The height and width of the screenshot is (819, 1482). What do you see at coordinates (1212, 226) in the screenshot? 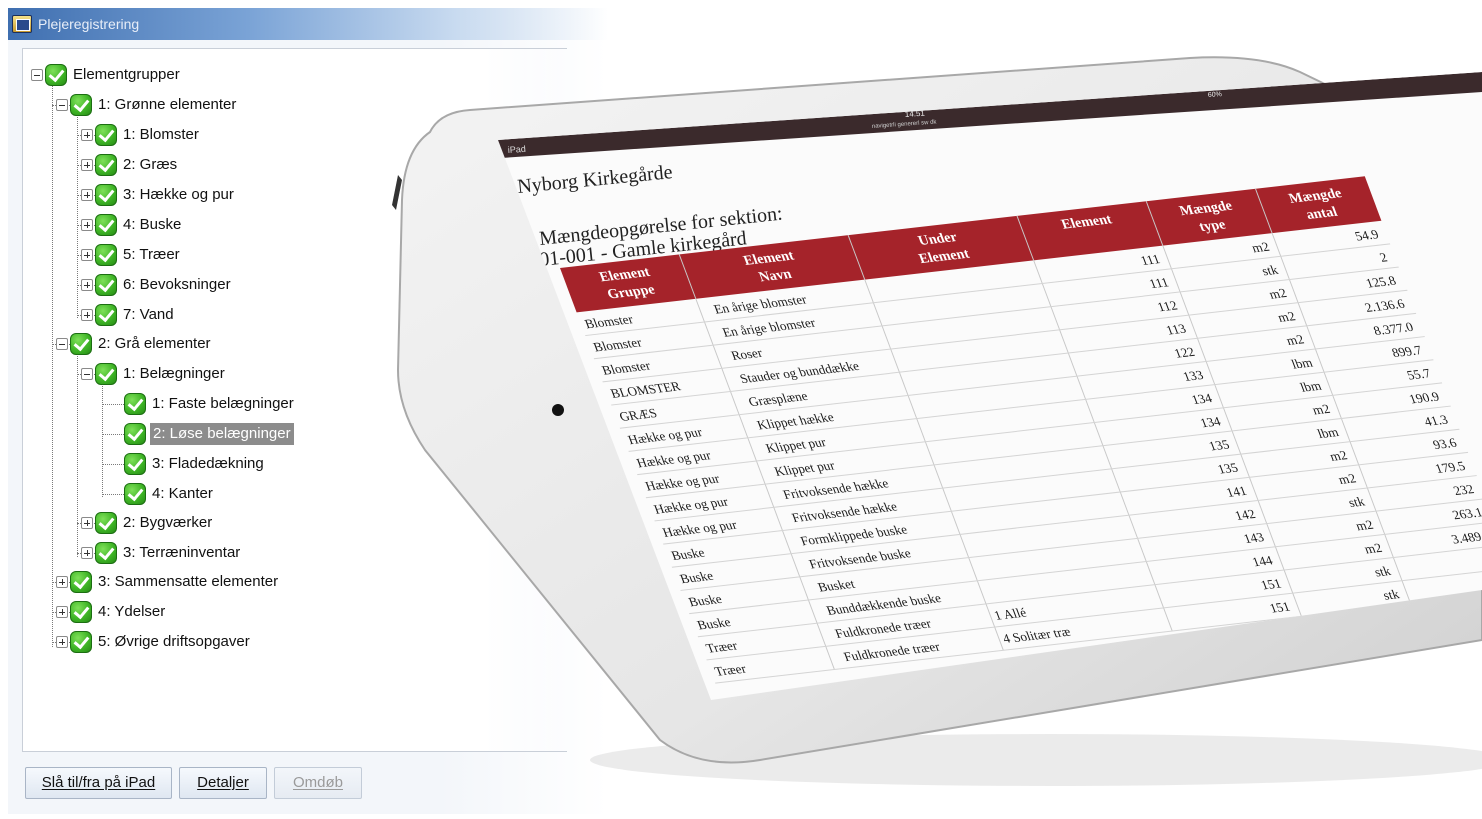
I see `report-column-header: type` at bounding box center [1212, 226].